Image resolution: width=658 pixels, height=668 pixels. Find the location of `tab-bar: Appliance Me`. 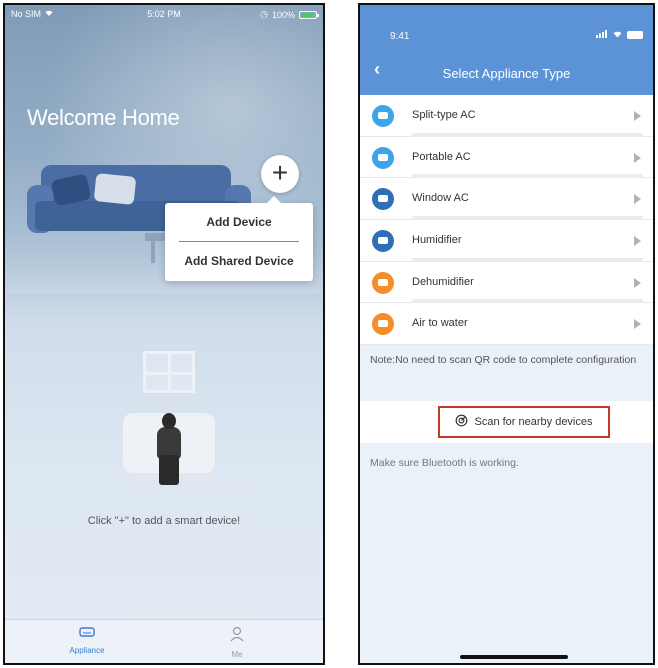

tab-bar: Appliance Me is located at coordinates (164, 641).